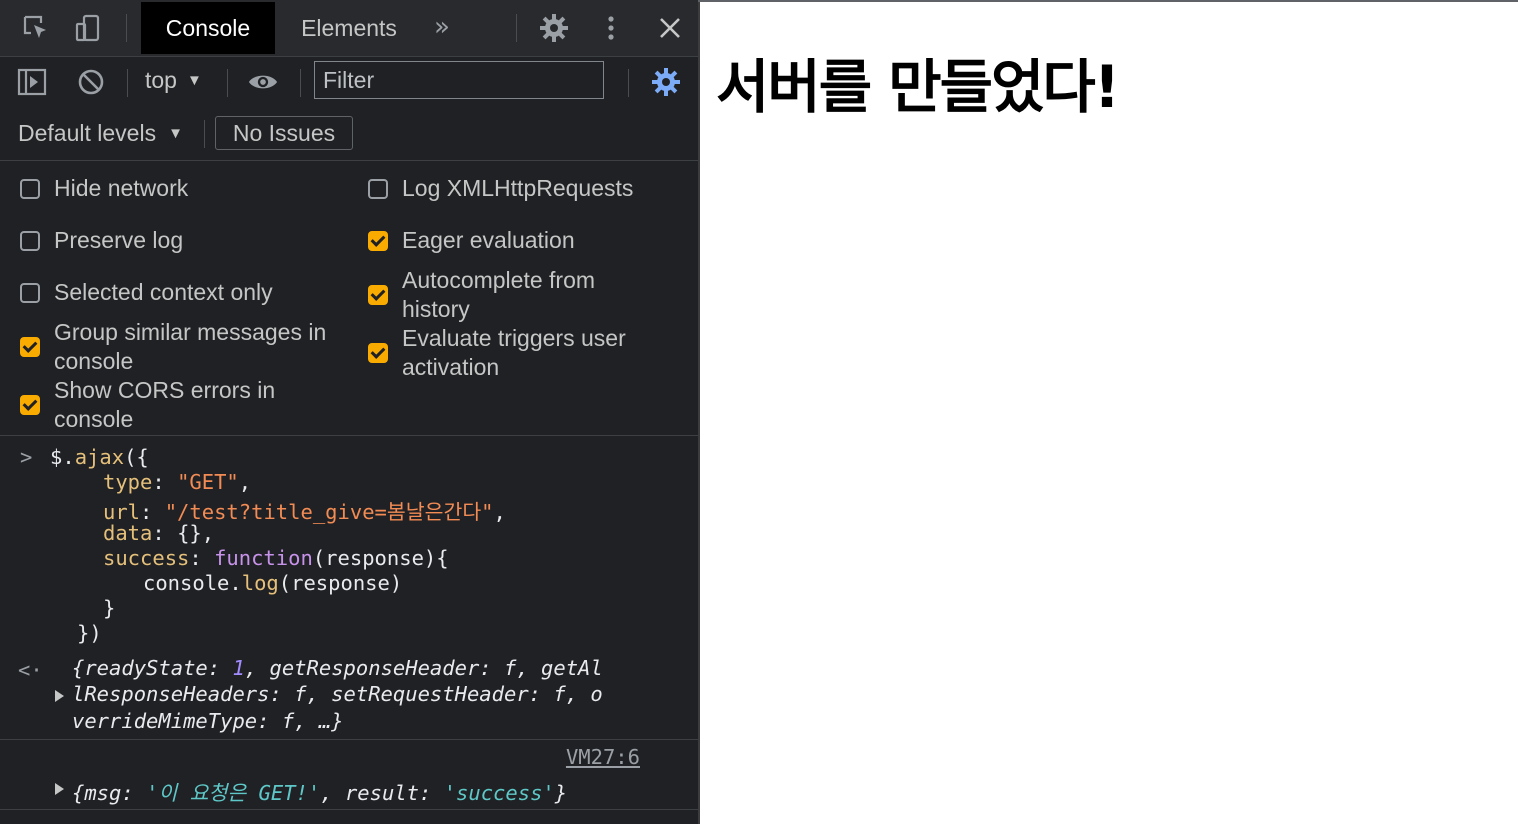  I want to click on return-value-arrow-icon: <·, so click(30, 670).